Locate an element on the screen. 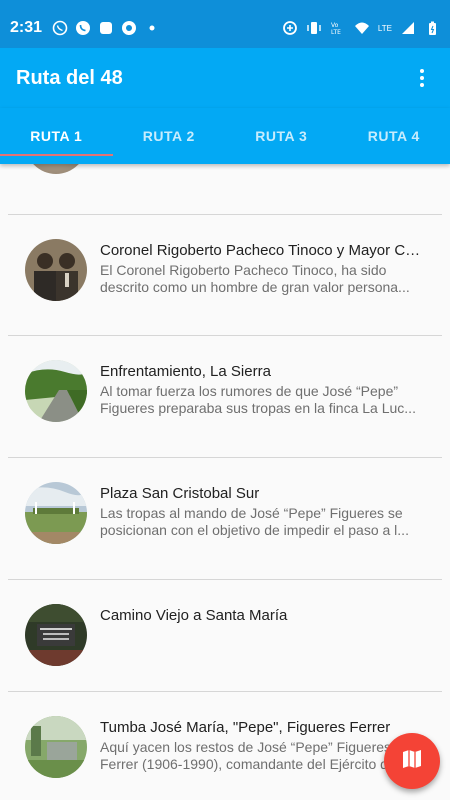 Image resolution: width=450 pixels, height=800 pixels. volte-icon: Vo LTE is located at coordinates (338, 28).